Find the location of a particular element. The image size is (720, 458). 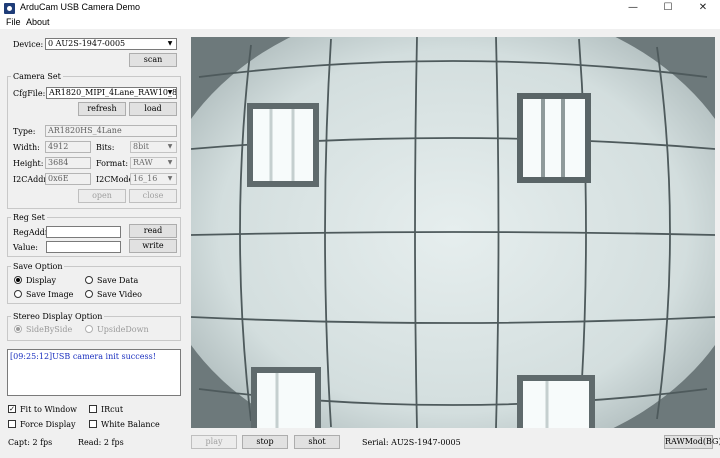

load-button: load is located at coordinates (153, 109).